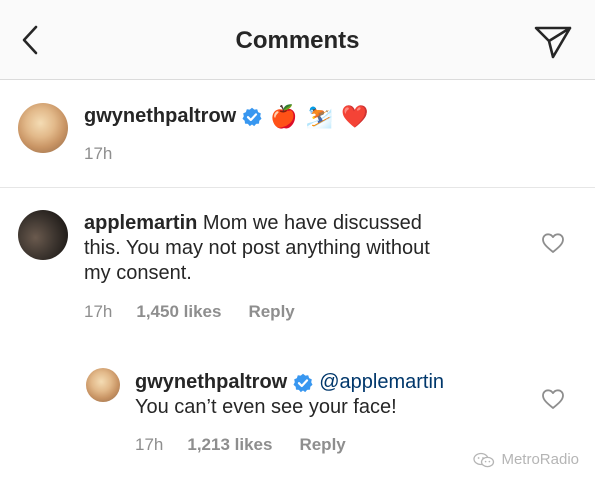 The image size is (595, 482). What do you see at coordinates (178, 312) in the screenshot?
I see `likes-count: 1,450 likes` at bounding box center [178, 312].